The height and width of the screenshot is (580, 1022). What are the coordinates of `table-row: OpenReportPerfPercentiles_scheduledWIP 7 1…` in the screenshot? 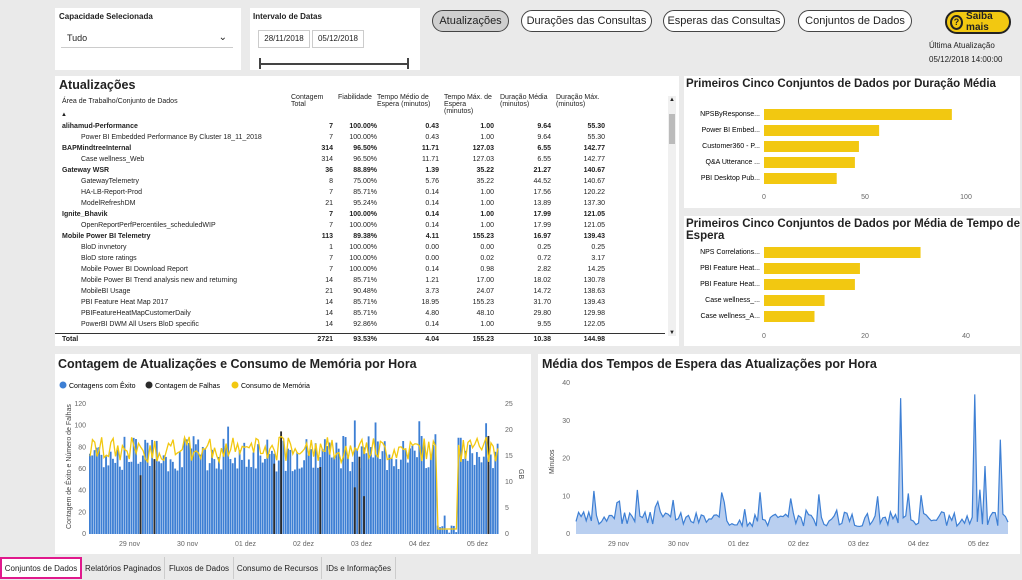 It's located at (360, 225).